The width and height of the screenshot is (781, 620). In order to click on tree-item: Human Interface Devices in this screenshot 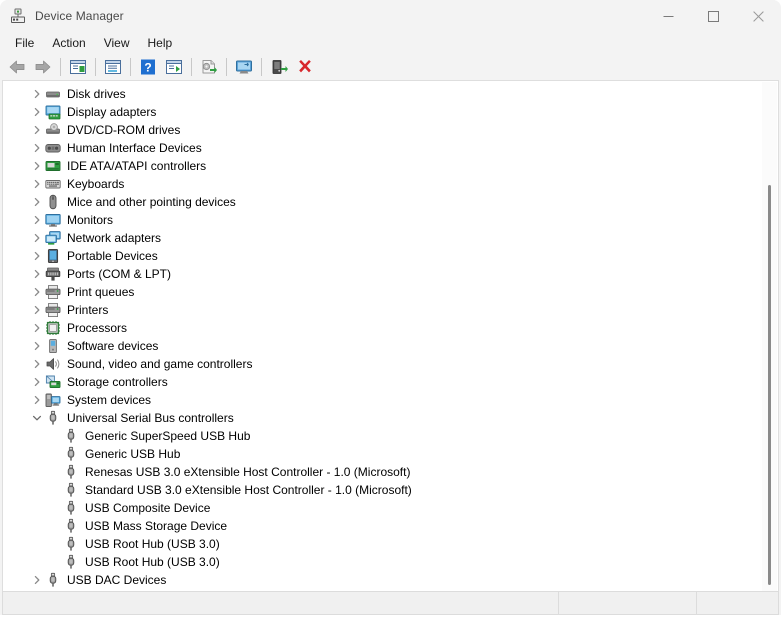, I will do `click(383, 148)`.